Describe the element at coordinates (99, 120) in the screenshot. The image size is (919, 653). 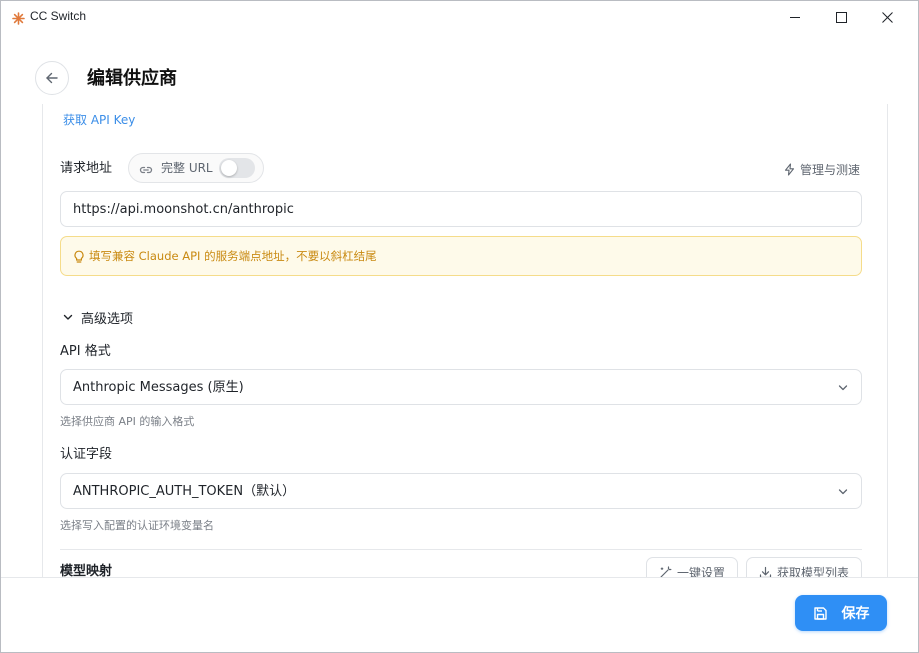
I see `get-api-key-link: 获取 API Key` at that location.